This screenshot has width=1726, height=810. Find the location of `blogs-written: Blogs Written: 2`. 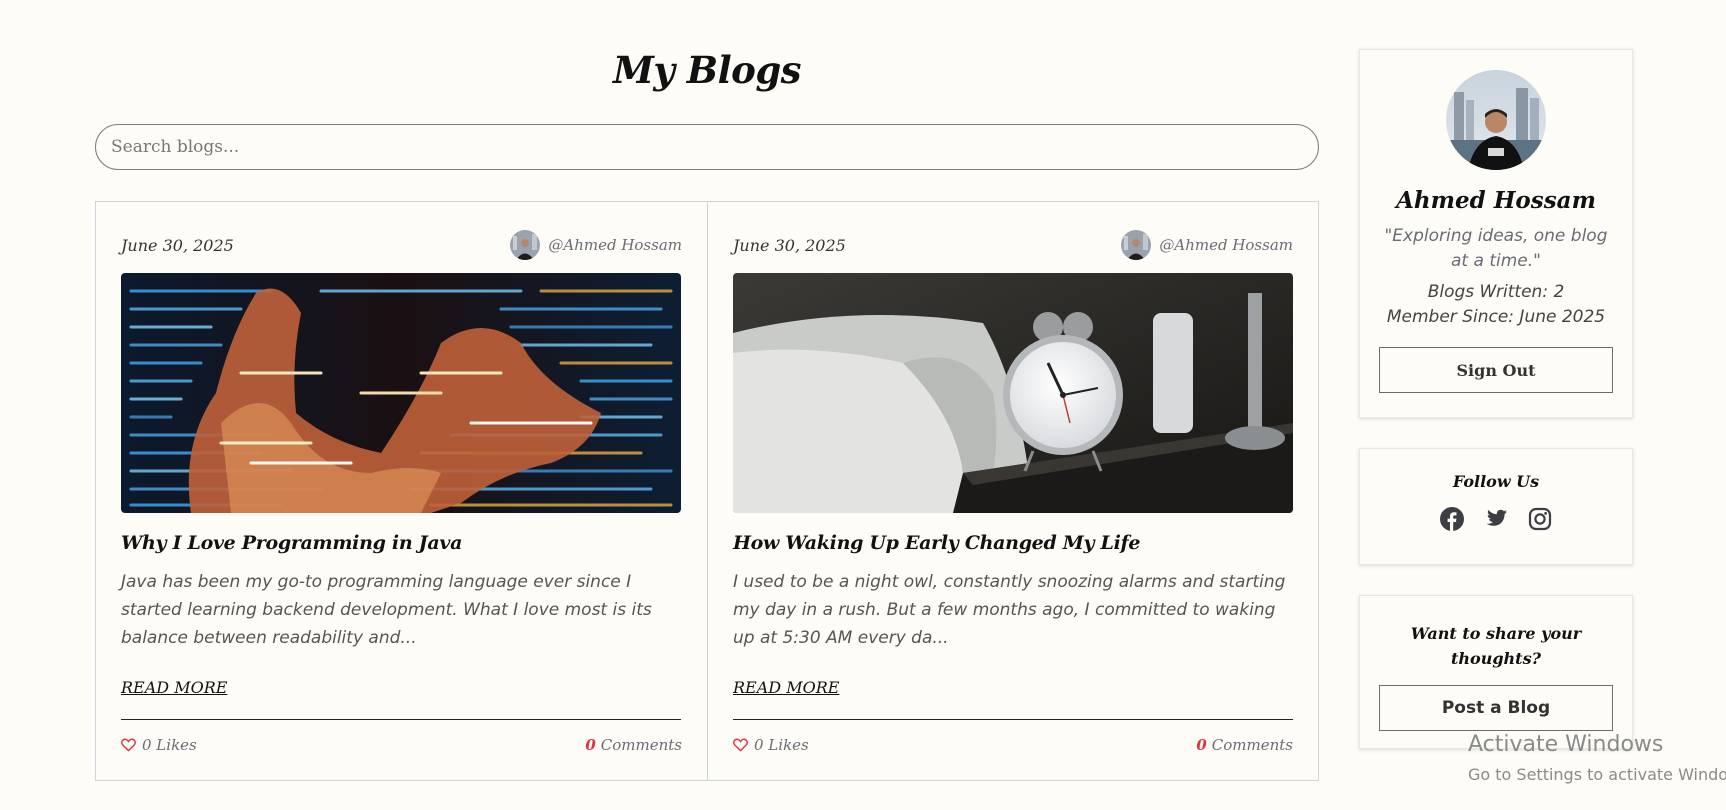

blogs-written: Blogs Written: 2 is located at coordinates (1496, 292).